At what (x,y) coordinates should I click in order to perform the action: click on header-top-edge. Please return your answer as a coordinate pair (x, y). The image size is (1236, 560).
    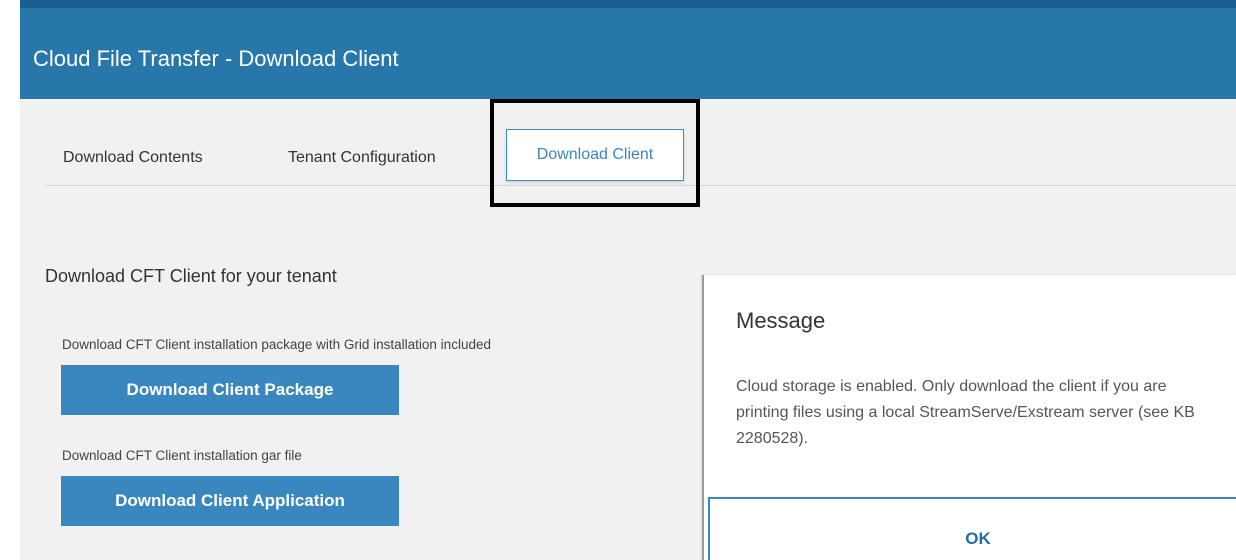
    Looking at the image, I should click on (628, 4).